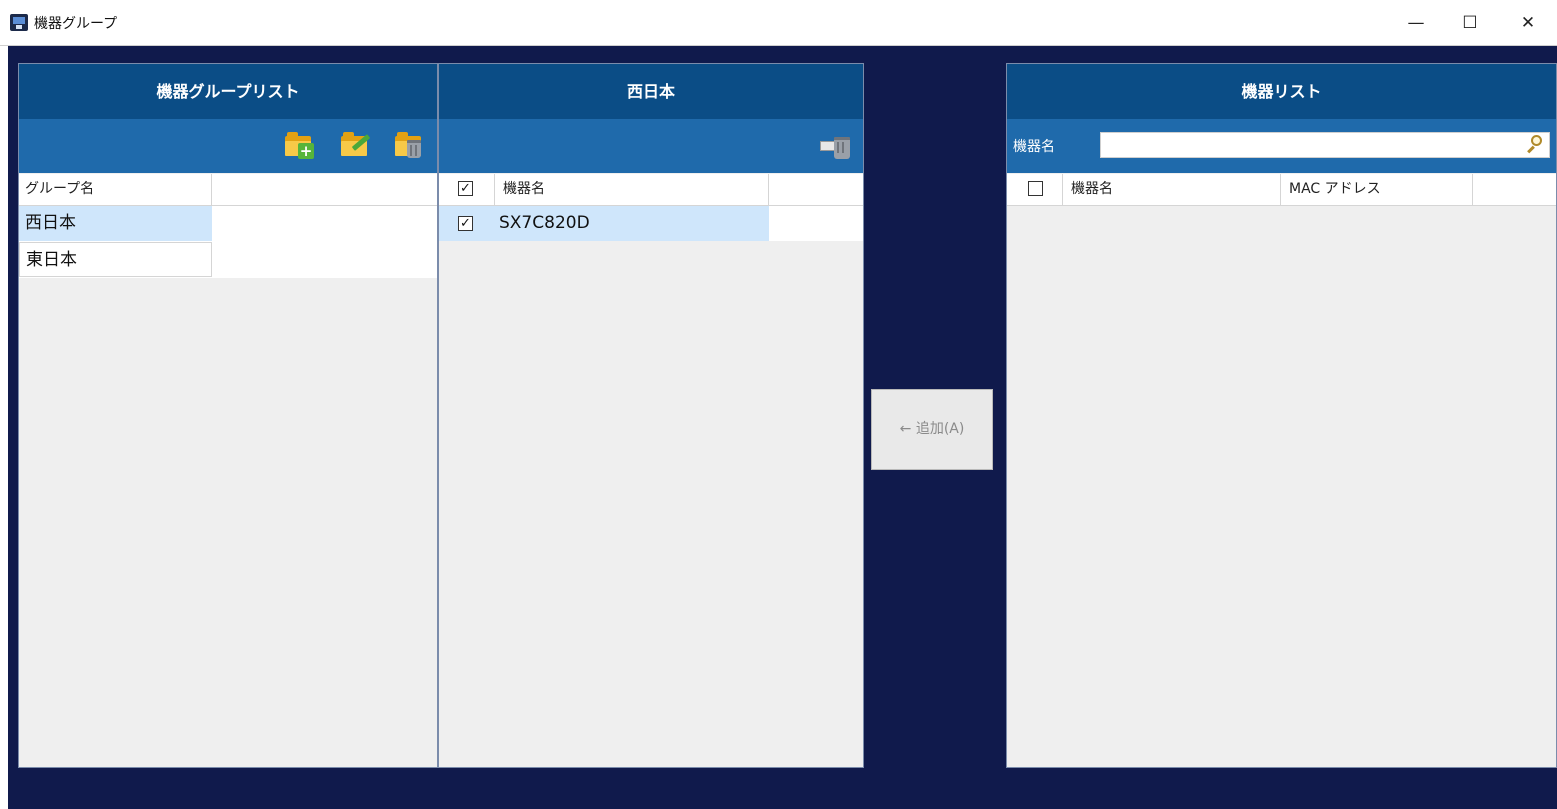  I want to click on close-button: ✕, so click(1528, 23).